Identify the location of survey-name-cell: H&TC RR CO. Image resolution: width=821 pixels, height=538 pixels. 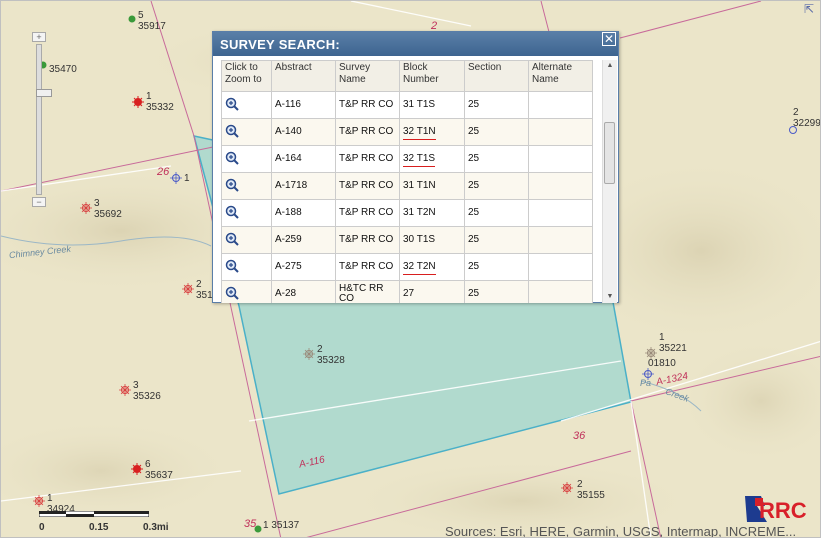
(367, 291).